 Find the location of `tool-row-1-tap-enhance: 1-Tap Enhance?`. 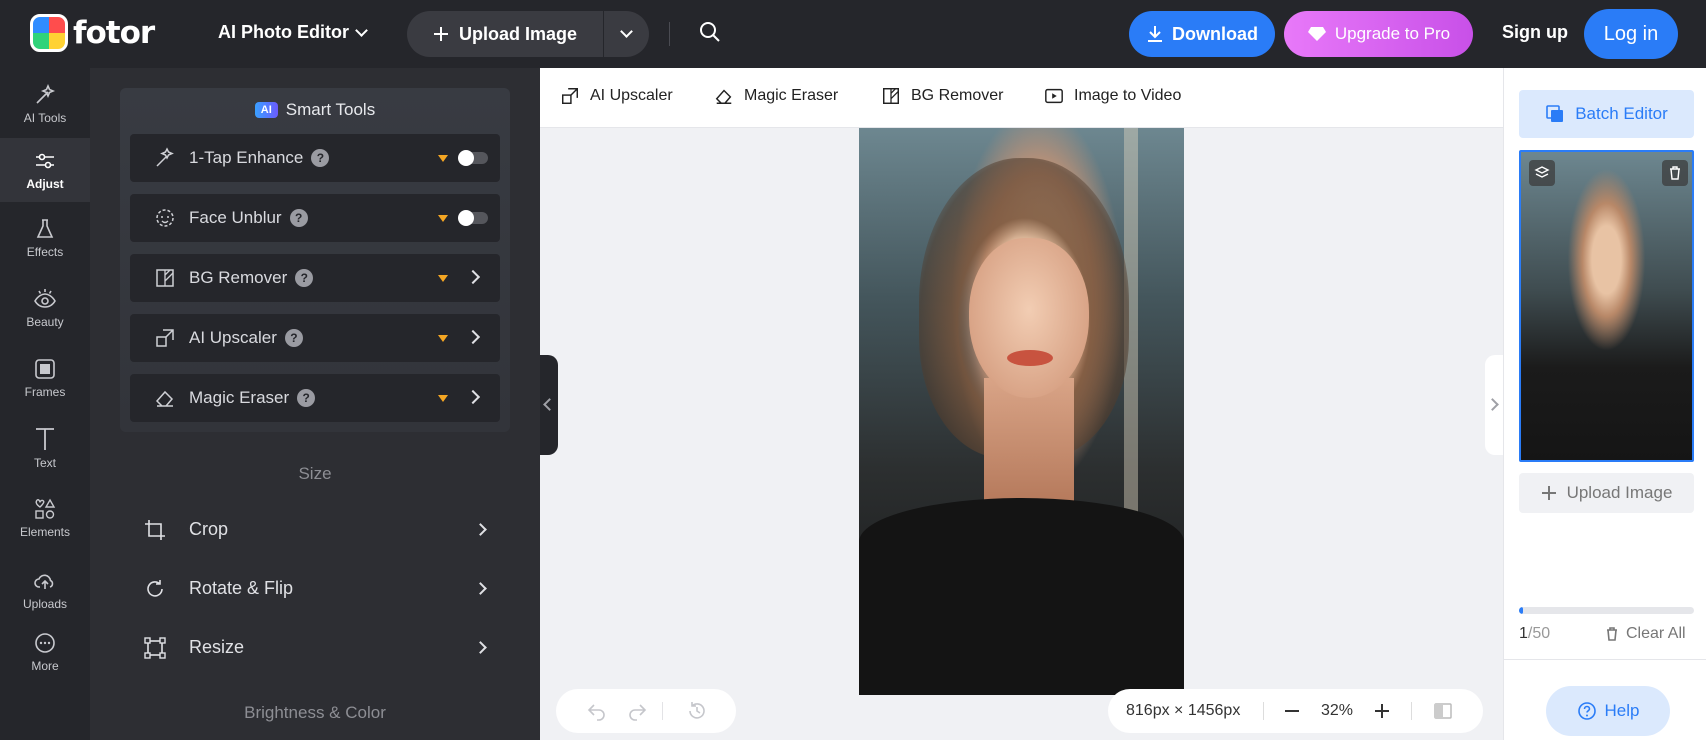

tool-row-1-tap-enhance: 1-Tap Enhance? is located at coordinates (315, 158).